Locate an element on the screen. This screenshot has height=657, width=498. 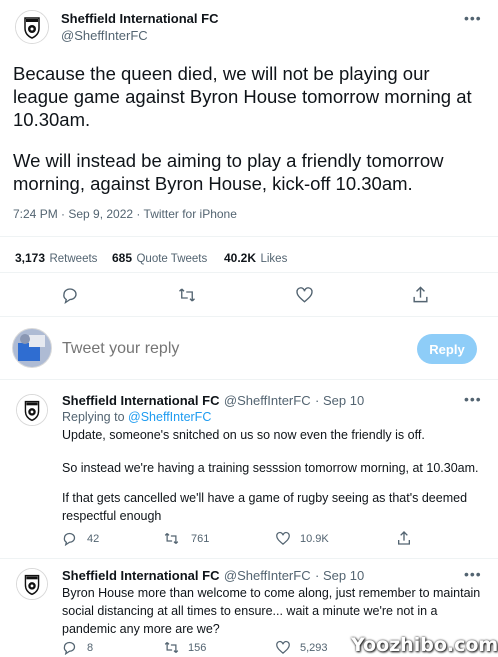
quote-tweets-stat: 685 Quote Tweets is located at coordinates (159, 258).